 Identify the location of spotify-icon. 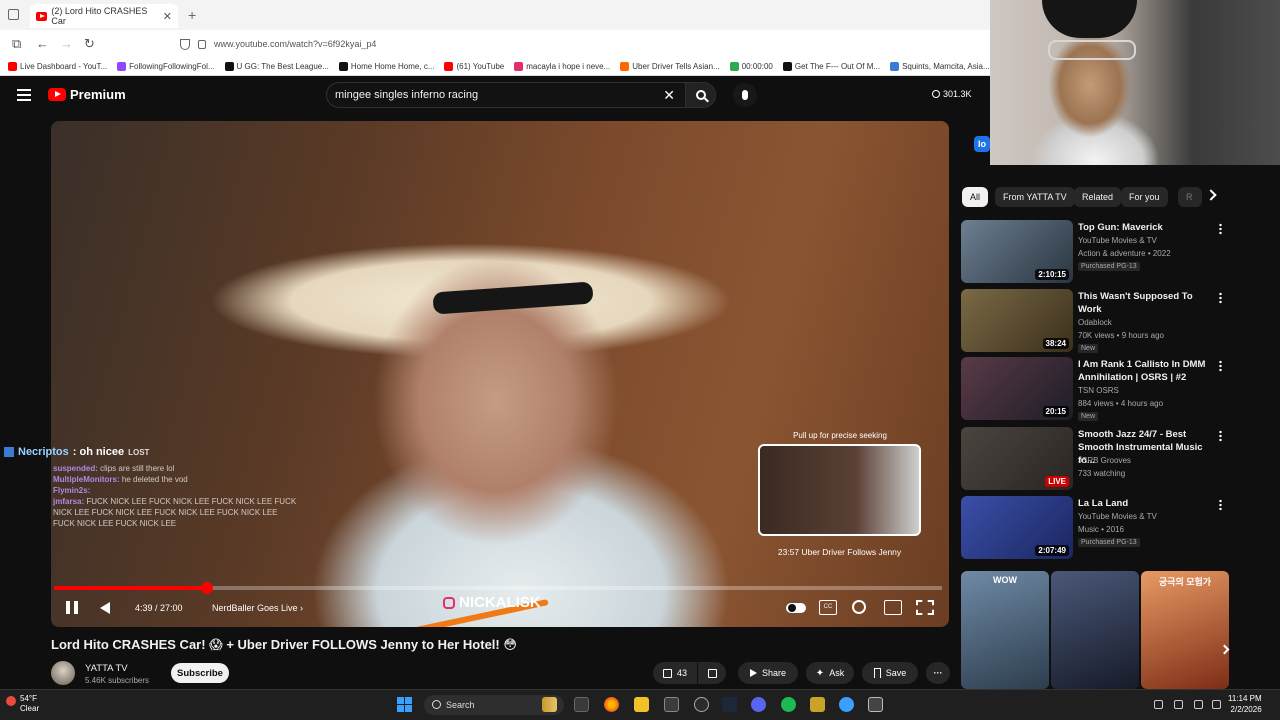
(788, 704).